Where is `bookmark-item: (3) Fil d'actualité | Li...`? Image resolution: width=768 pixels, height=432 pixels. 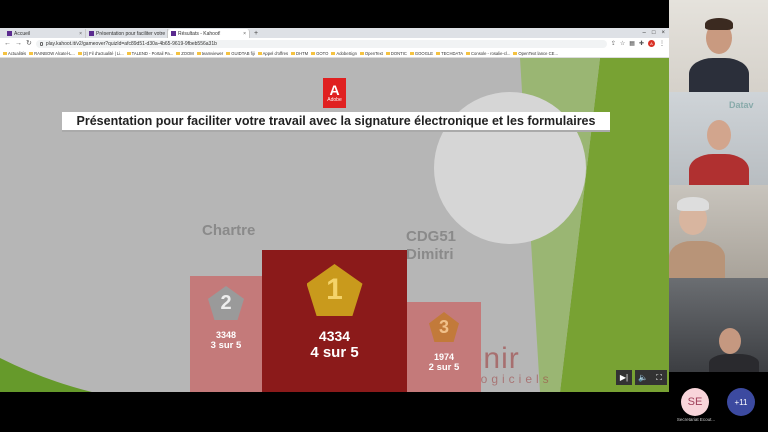 bookmark-item: (3) Fil d'actualité | Li... is located at coordinates (100, 53).